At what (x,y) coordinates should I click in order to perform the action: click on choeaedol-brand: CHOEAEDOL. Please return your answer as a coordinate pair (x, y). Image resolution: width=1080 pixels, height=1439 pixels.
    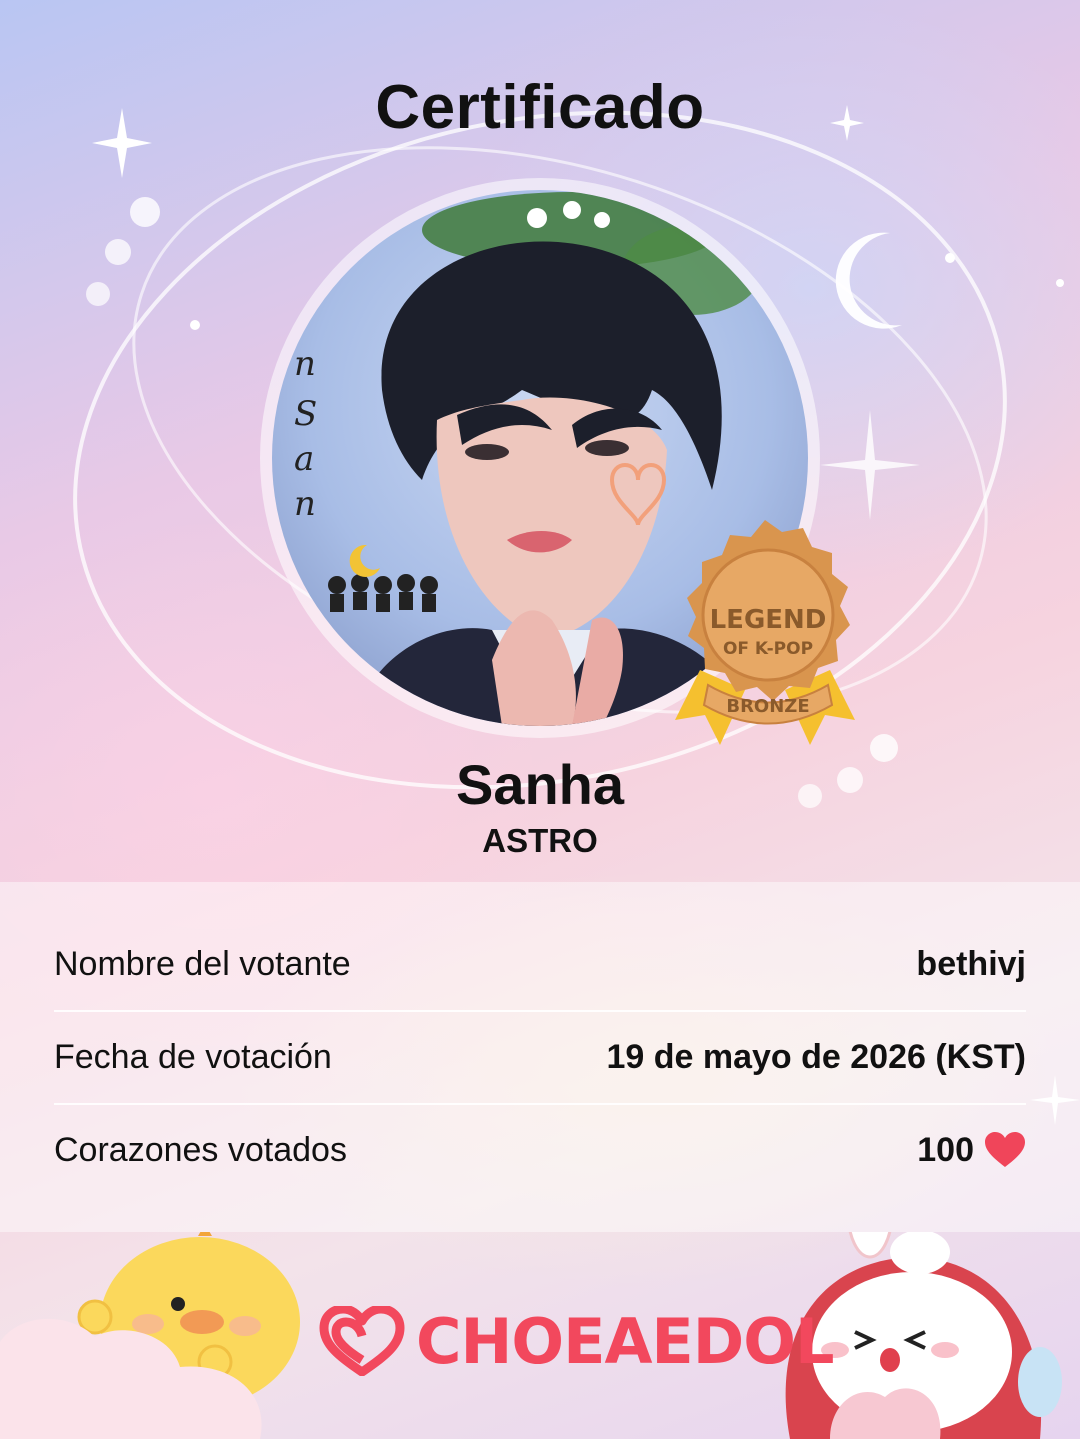
    Looking at the image, I should click on (576, 1341).